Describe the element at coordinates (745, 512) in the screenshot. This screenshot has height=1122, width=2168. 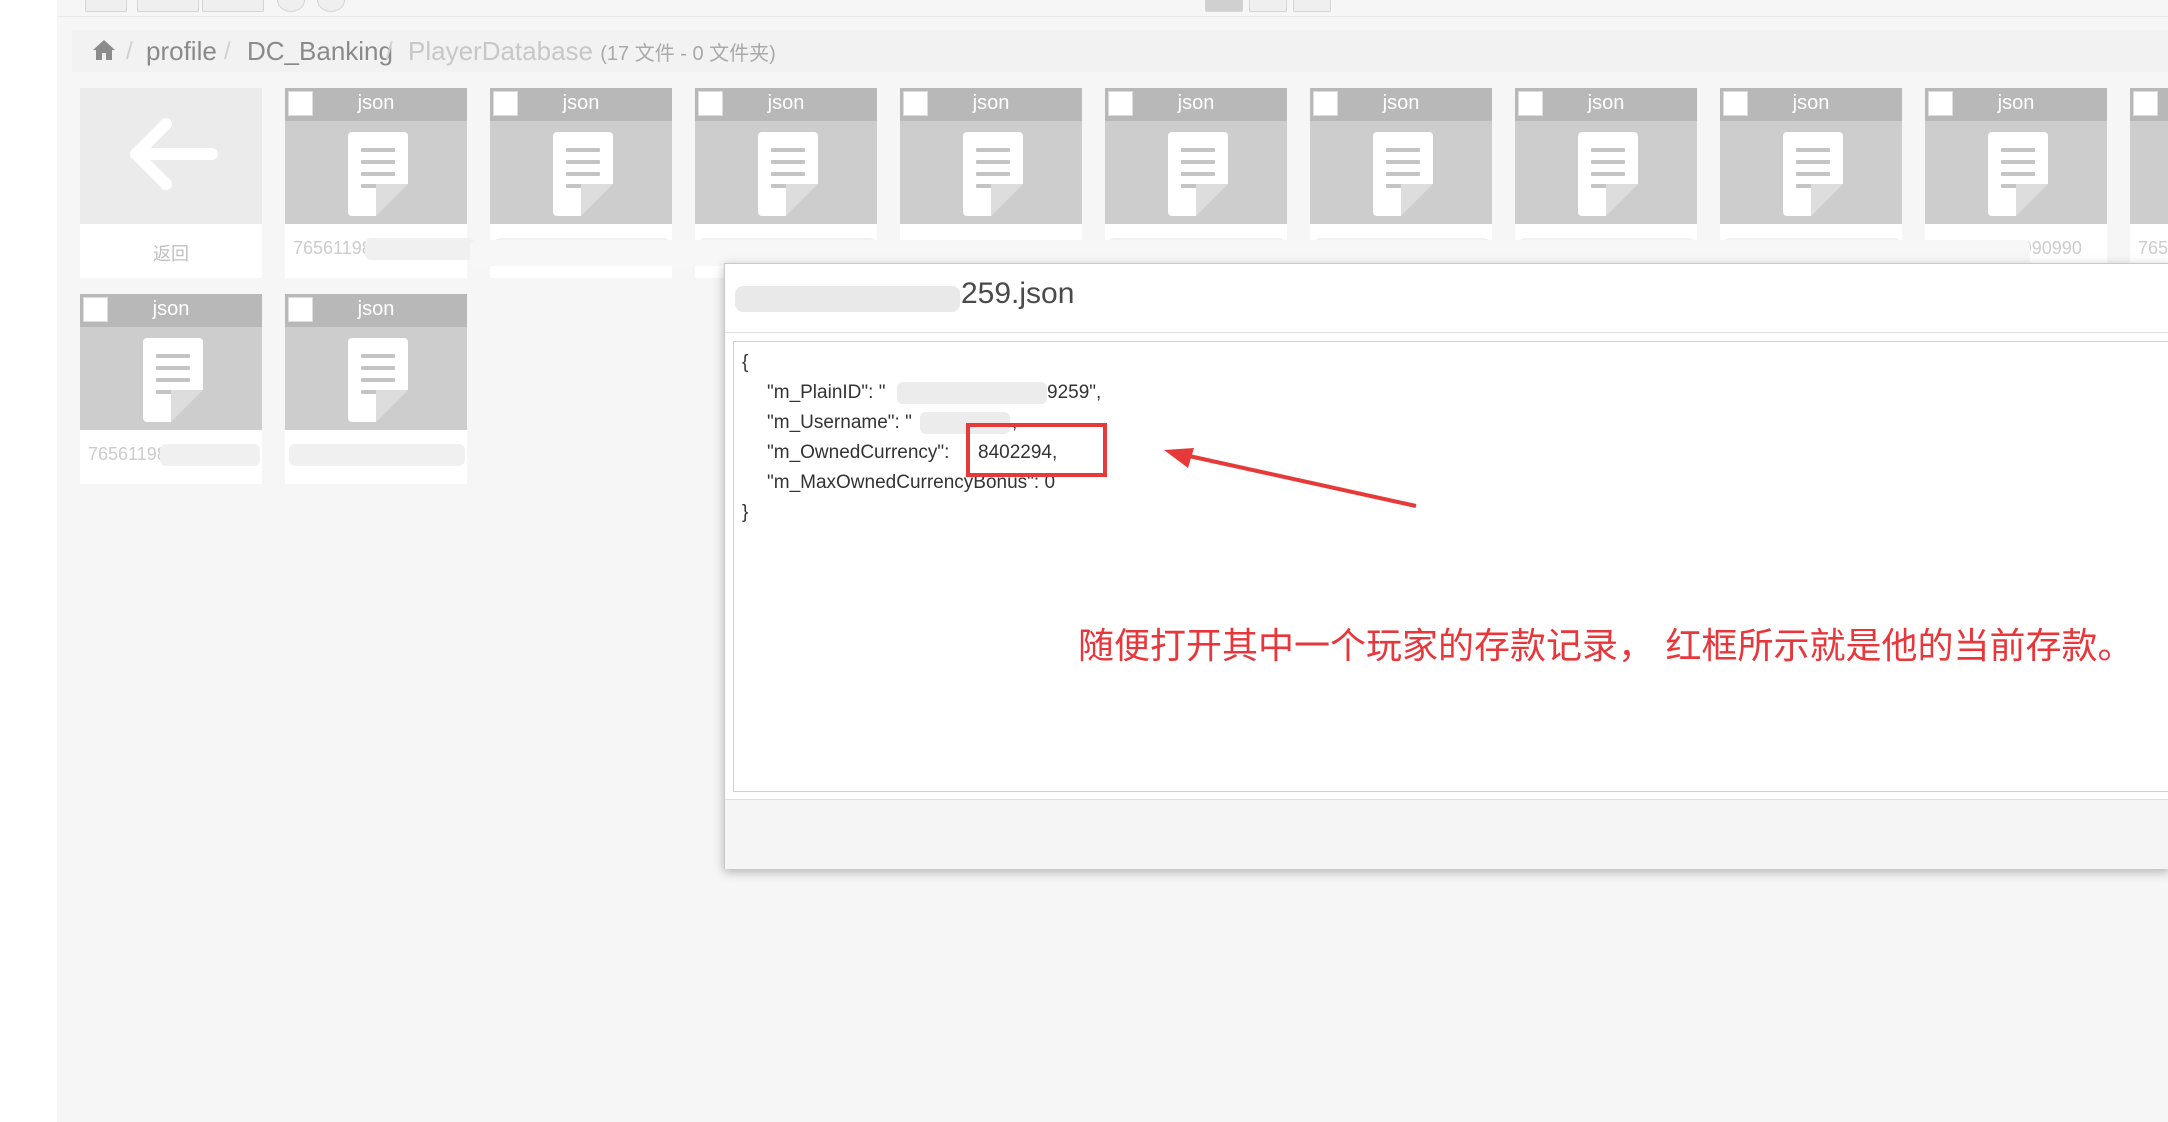
I see `code-close-brace: }` at that location.